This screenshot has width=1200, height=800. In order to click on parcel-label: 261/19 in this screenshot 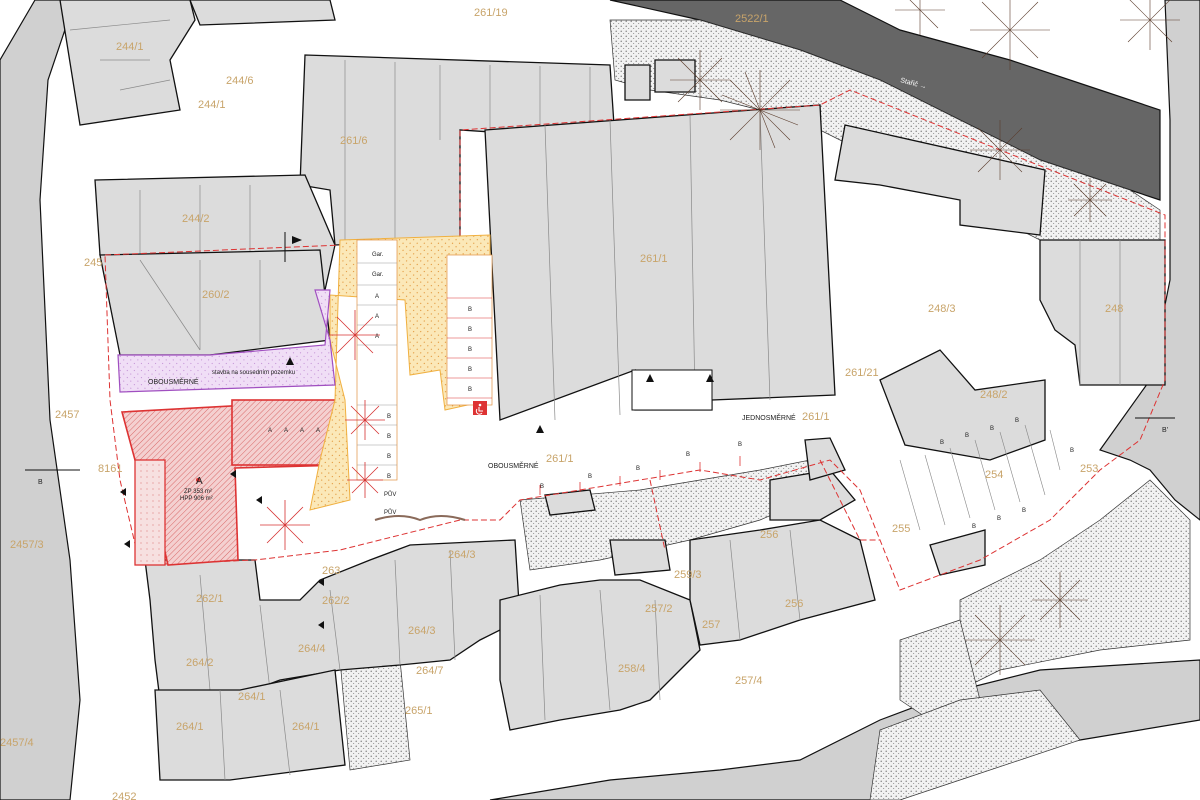, I will do `click(491, 13)`.